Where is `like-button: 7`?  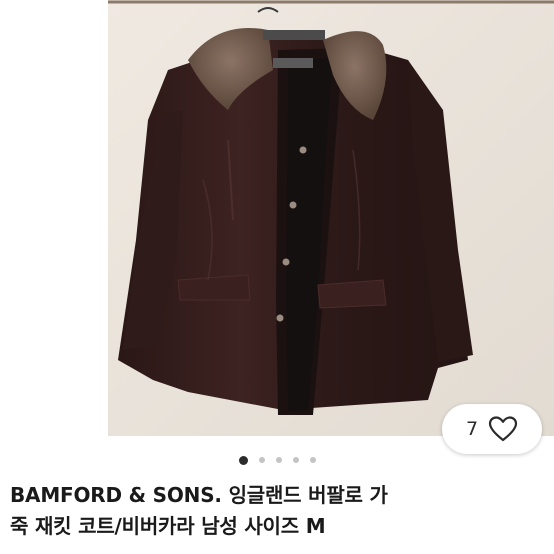
like-button: 7 is located at coordinates (492, 429).